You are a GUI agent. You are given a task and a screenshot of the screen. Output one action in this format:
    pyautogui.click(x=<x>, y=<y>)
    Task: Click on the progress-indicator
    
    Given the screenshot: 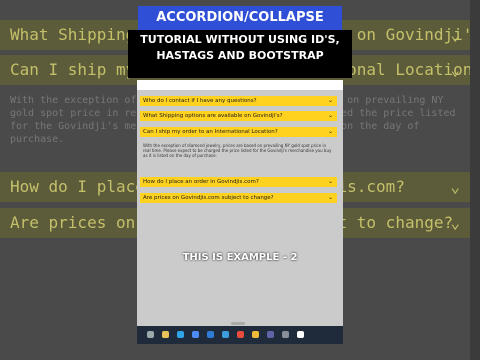 What is the action you would take?
    pyautogui.click(x=238, y=323)
    